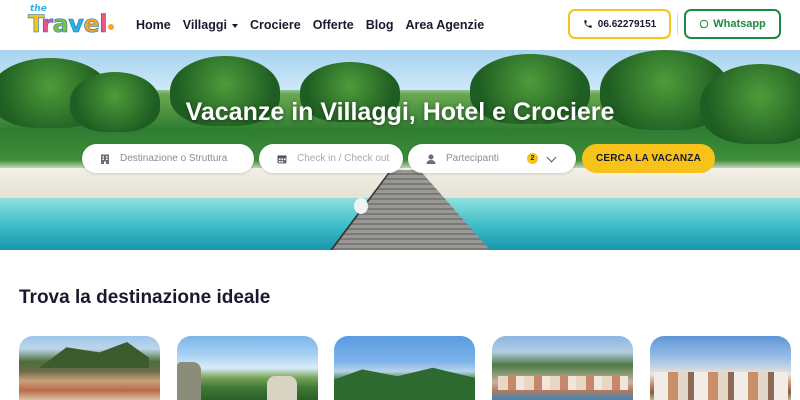 Image resolution: width=800 pixels, height=400 pixels. What do you see at coordinates (153, 25) in the screenshot?
I see `nav-home: Home` at bounding box center [153, 25].